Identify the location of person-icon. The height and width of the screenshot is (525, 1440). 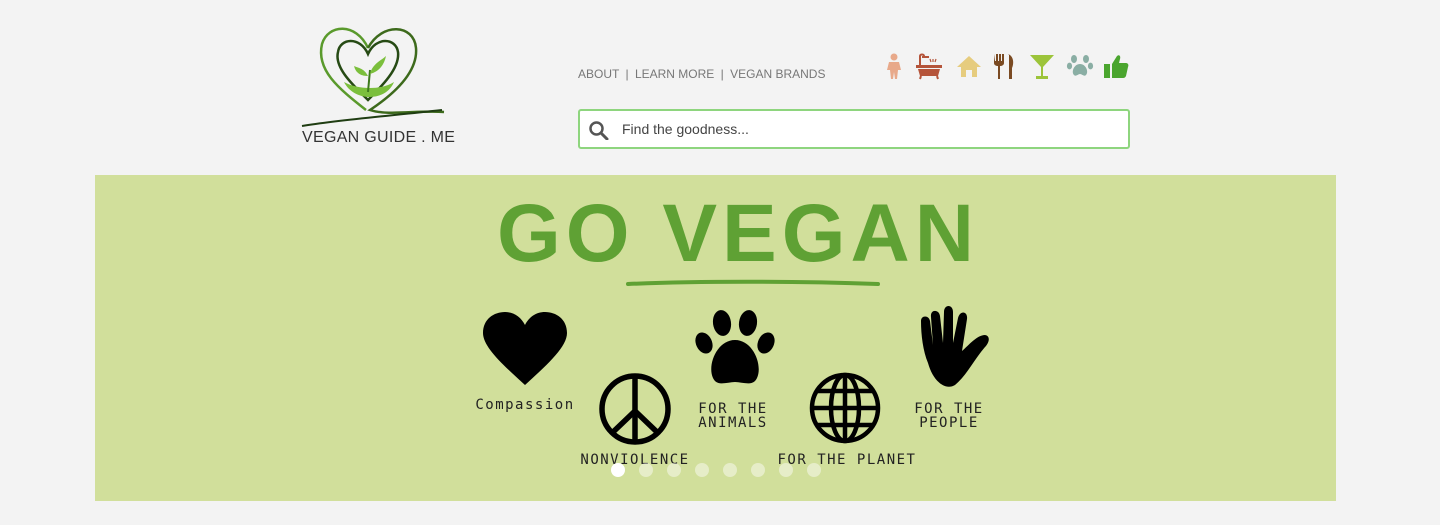
(894, 66).